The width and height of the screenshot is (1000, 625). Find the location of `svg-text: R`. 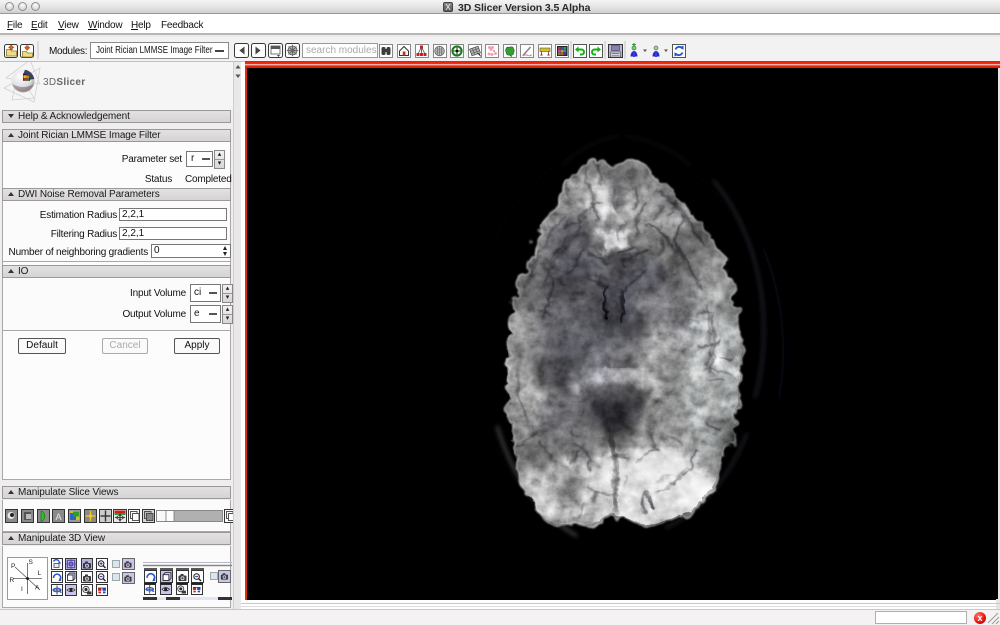

svg-text: R is located at coordinates (12, 580).